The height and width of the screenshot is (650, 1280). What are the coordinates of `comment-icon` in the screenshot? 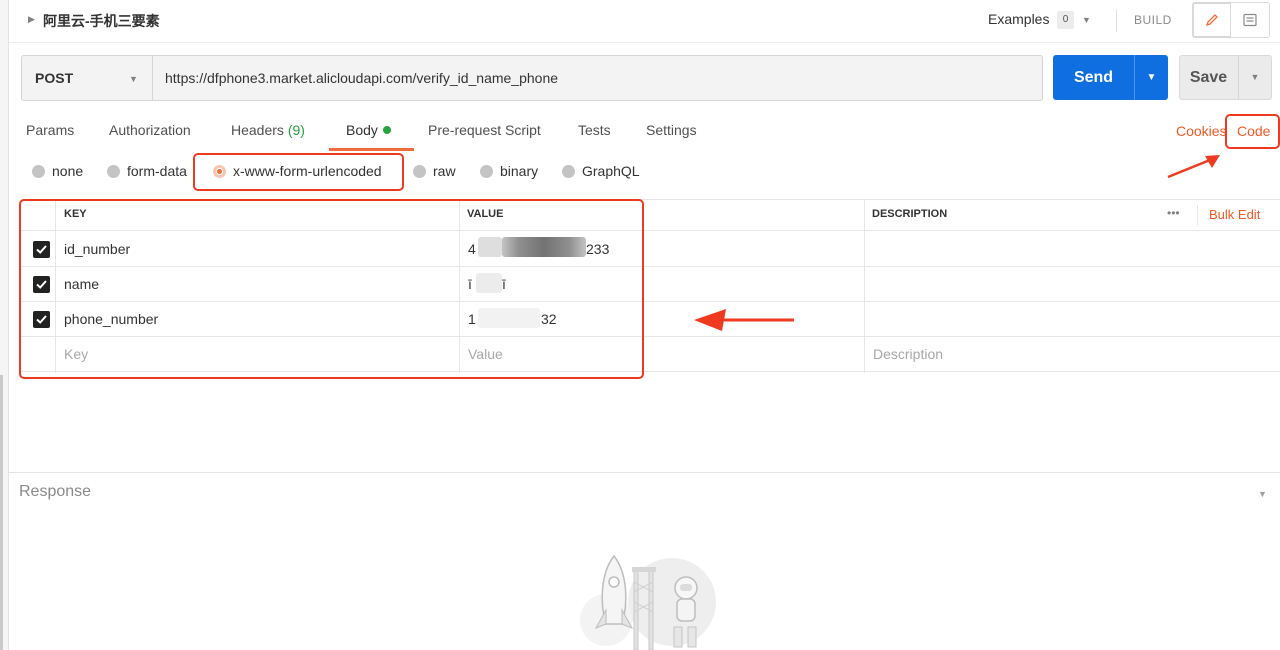 It's located at (1250, 20).